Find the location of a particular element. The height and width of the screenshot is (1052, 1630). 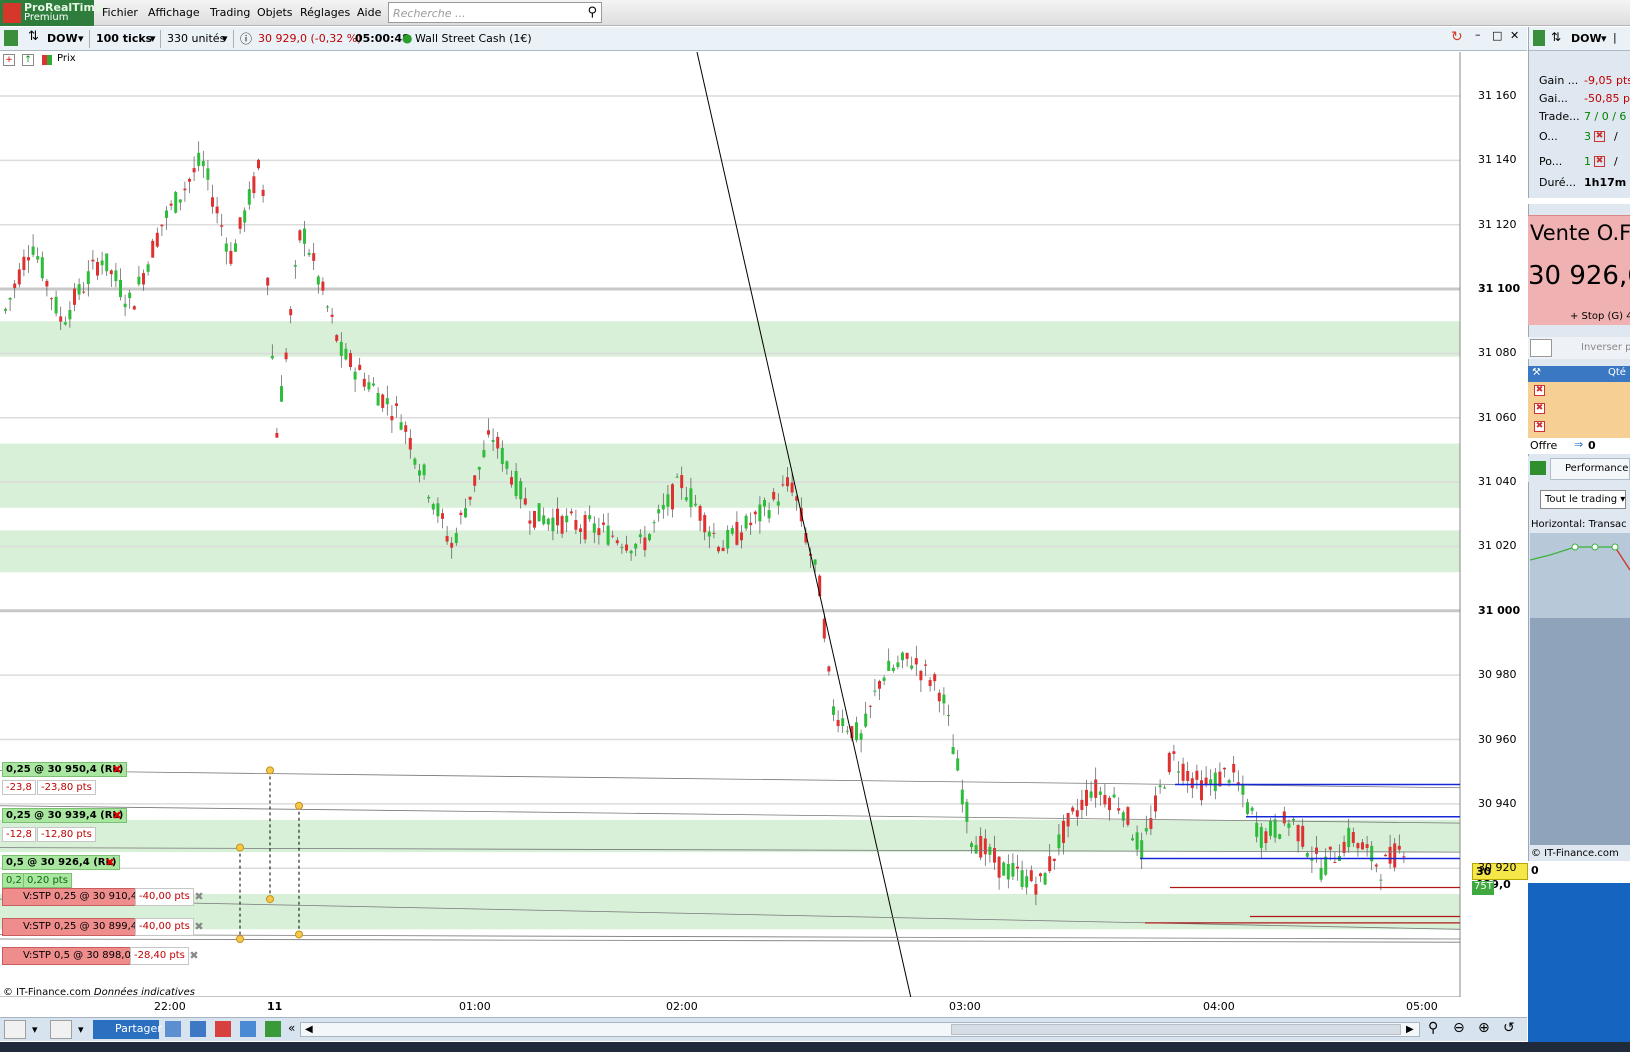

indicator-icon is located at coordinates (61, 1029).